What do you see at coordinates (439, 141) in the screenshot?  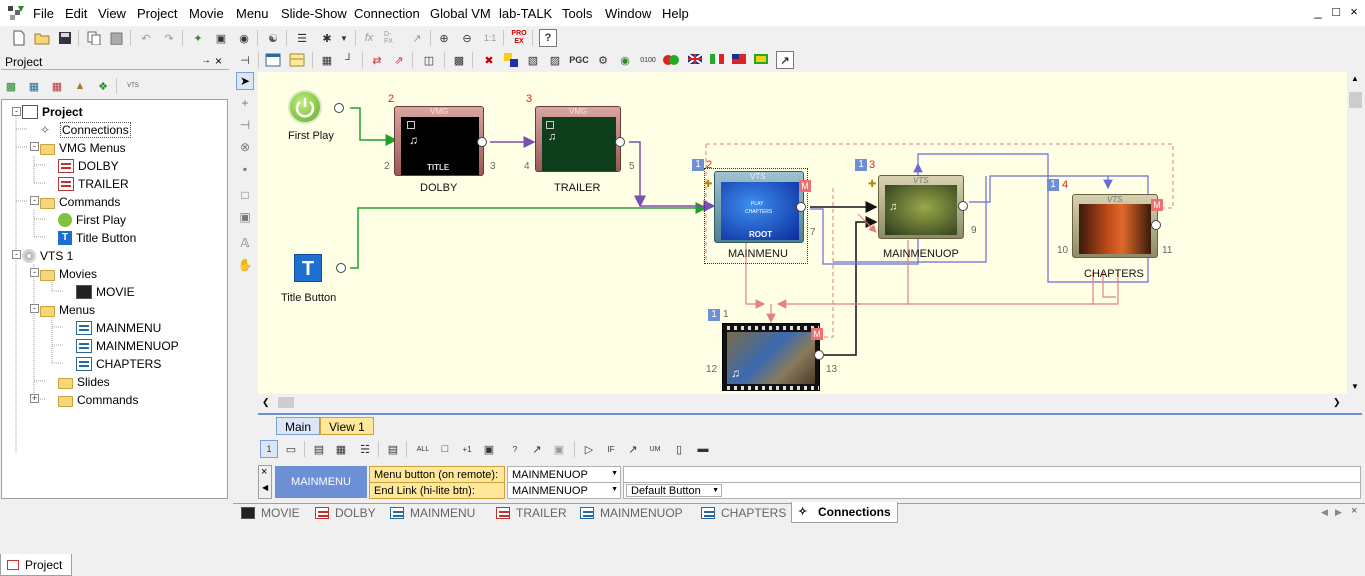 I see `dolby-node: VMG ♫ TITLE` at bounding box center [439, 141].